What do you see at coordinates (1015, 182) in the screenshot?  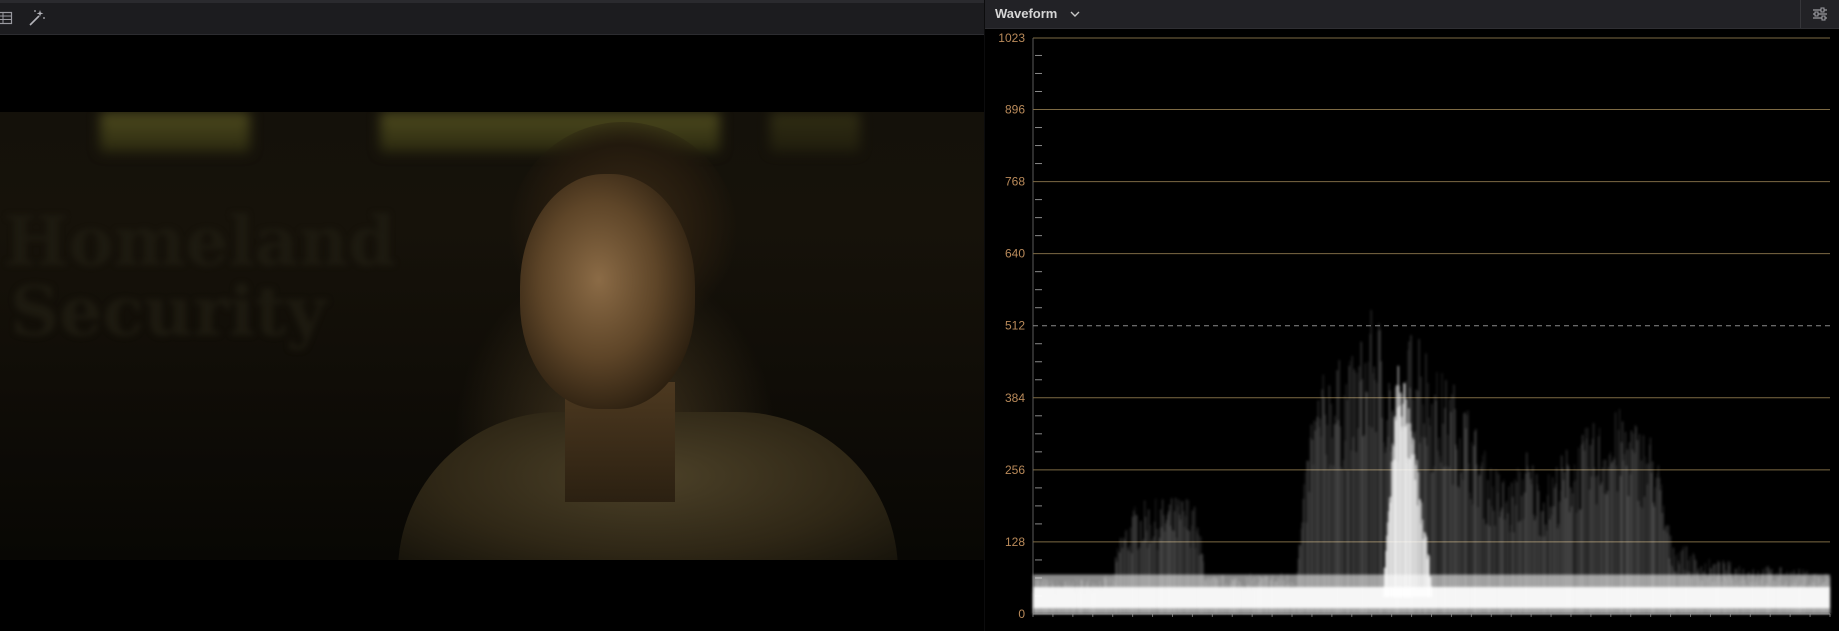 I see `y-tick-label: 768` at bounding box center [1015, 182].